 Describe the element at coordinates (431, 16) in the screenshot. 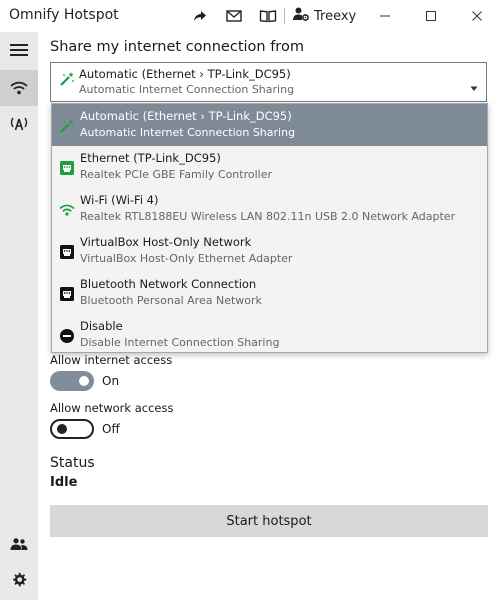

I see `maximize-button` at that location.